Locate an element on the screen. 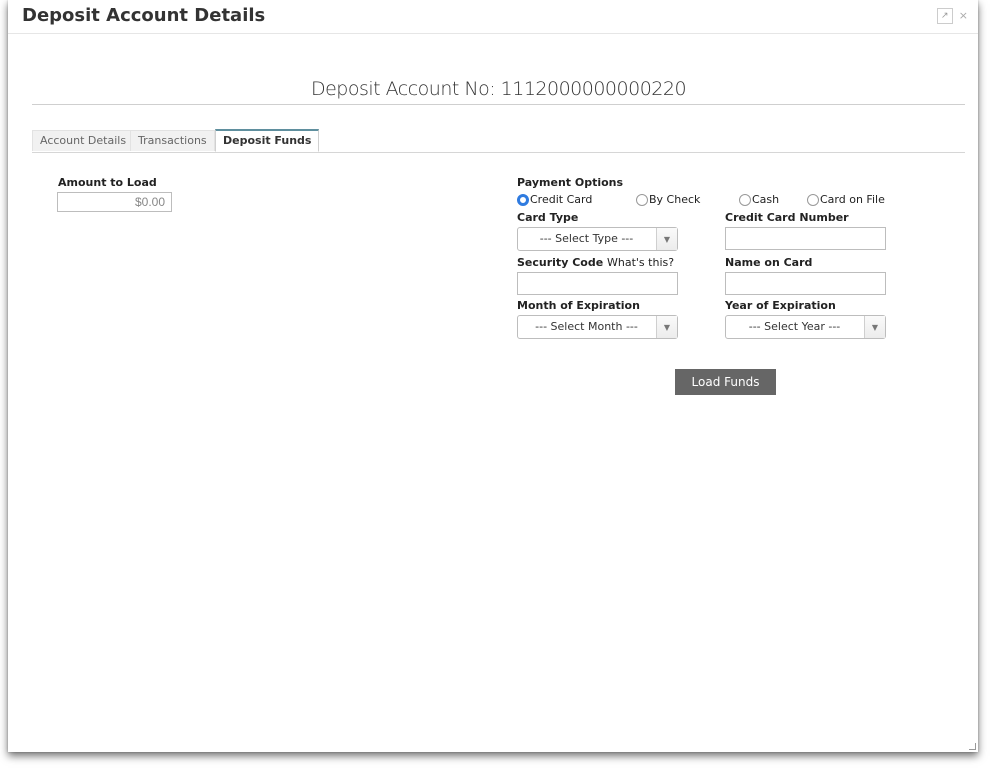 This screenshot has width=990, height=770. tab-deposit-funds: Deposit Funds is located at coordinates (267, 140).